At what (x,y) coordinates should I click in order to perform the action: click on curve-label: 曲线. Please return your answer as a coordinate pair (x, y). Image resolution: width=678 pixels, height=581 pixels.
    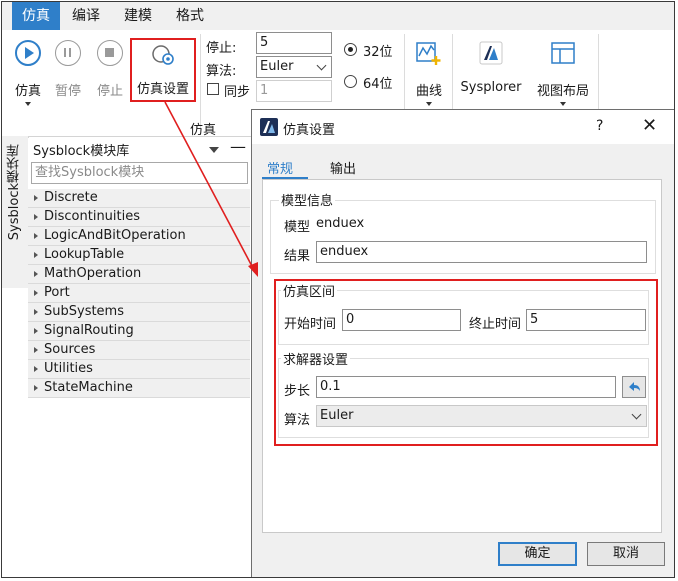
    Looking at the image, I should click on (428, 91).